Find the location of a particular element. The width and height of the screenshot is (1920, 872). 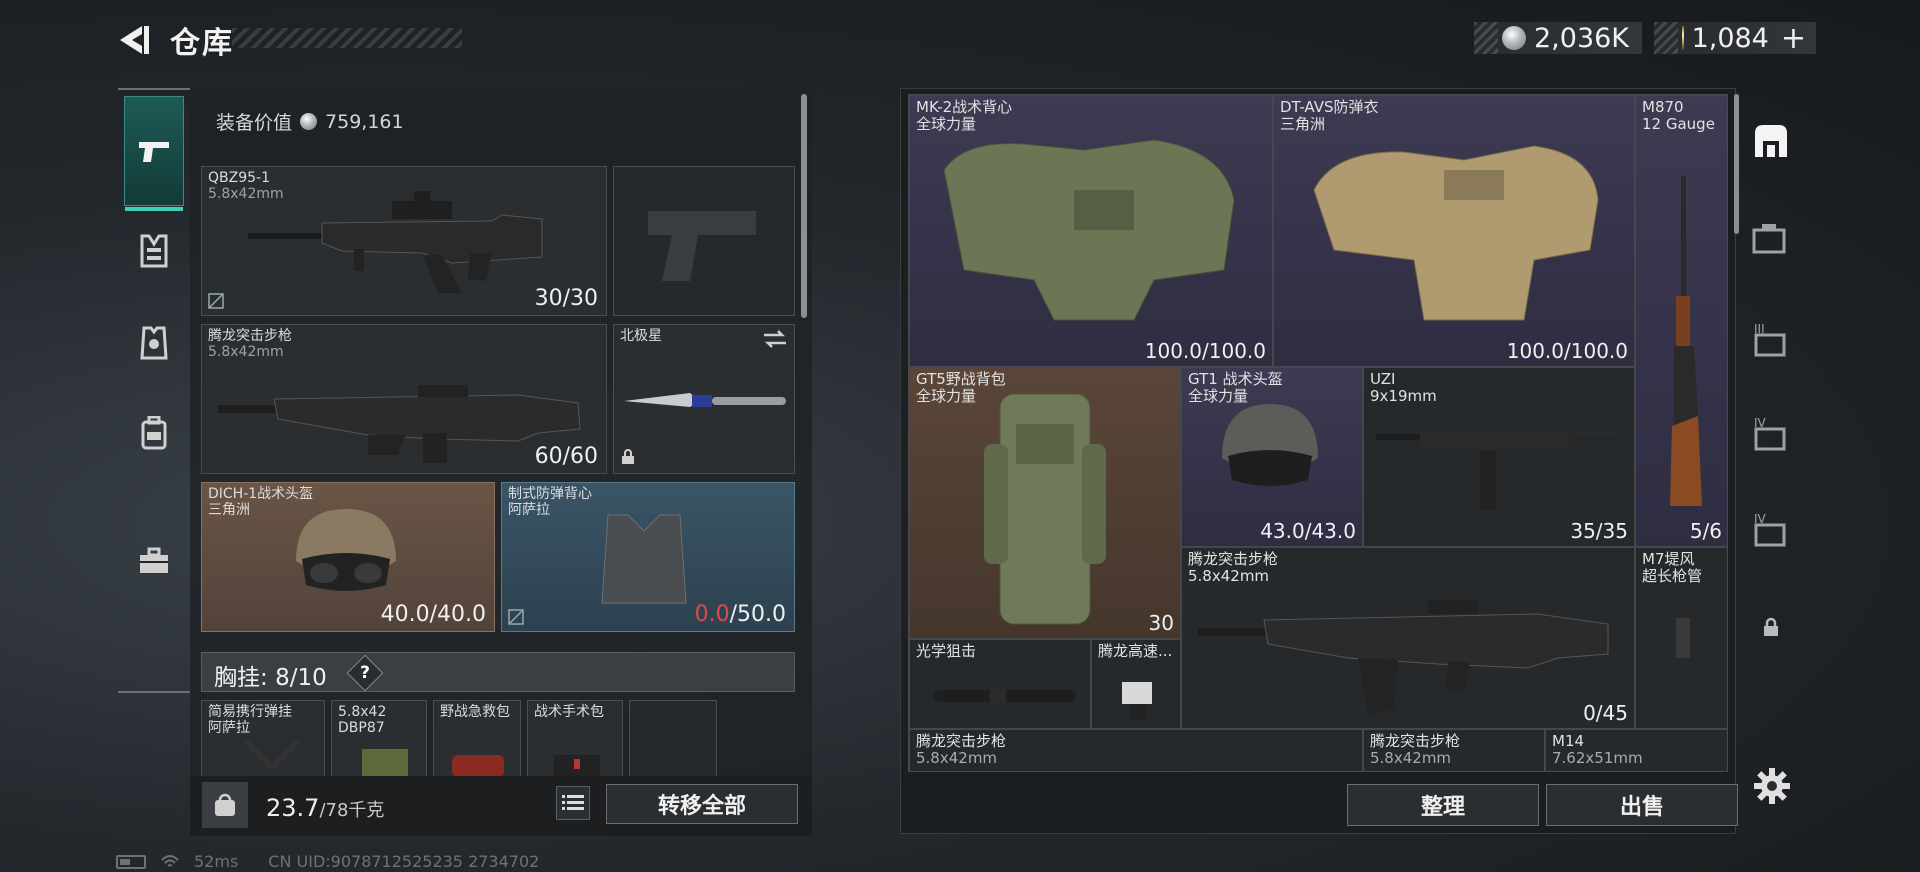

melee-slot: 北极星 is located at coordinates (704, 399).